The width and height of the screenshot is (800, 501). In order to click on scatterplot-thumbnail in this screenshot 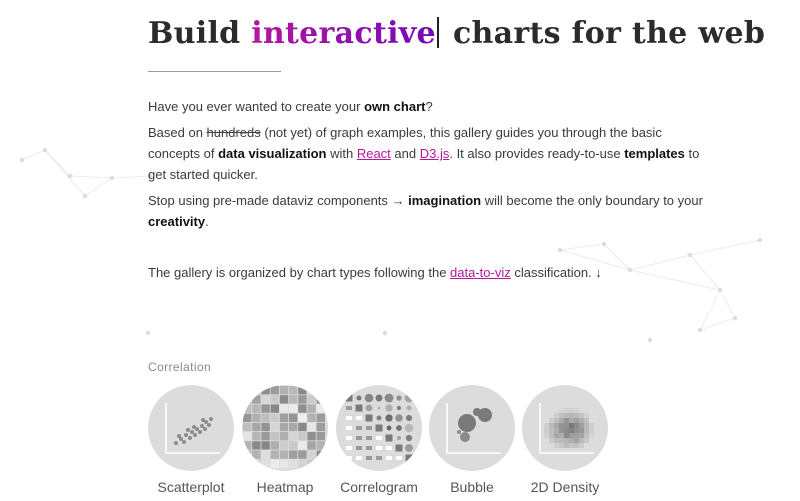, I will do `click(192, 428)`.